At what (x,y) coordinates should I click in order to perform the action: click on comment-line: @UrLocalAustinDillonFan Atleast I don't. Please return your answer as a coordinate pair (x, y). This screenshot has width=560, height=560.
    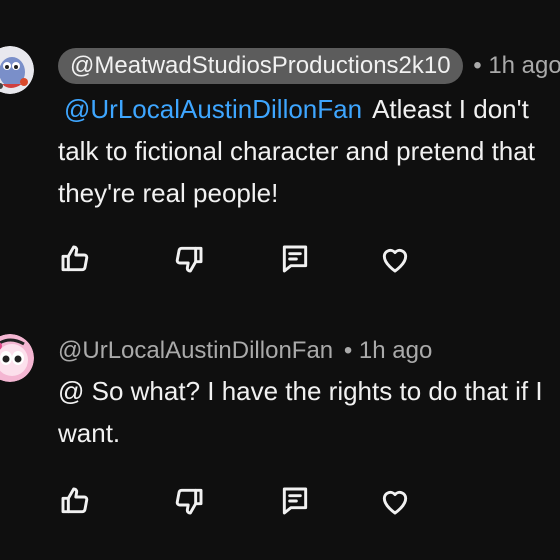
    Looking at the image, I should click on (296, 109).